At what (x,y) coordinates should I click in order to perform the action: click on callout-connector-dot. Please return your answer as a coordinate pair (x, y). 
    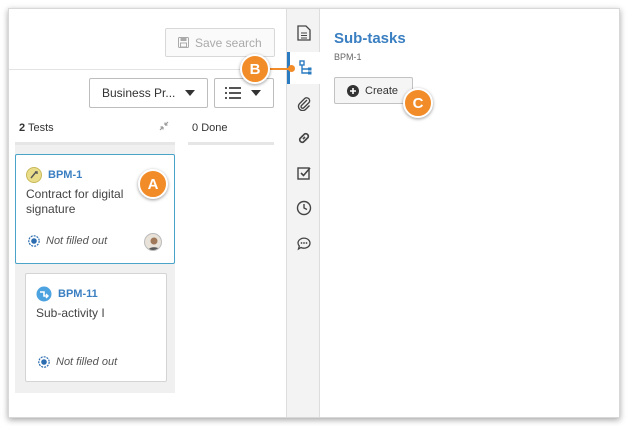
    Looking at the image, I should click on (291, 68).